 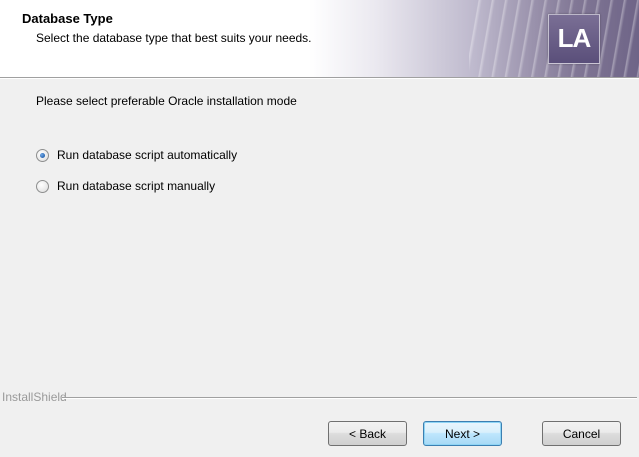 I want to click on product-logo: LA, so click(x=574, y=39).